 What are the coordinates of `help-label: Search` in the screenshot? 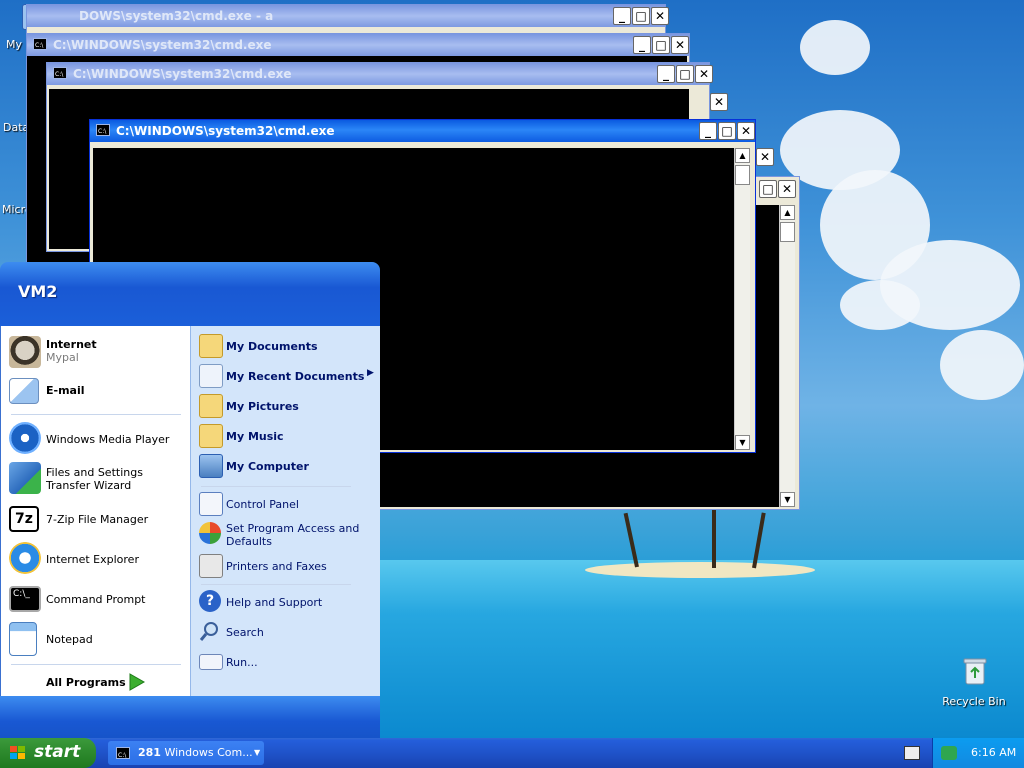 It's located at (245, 632).